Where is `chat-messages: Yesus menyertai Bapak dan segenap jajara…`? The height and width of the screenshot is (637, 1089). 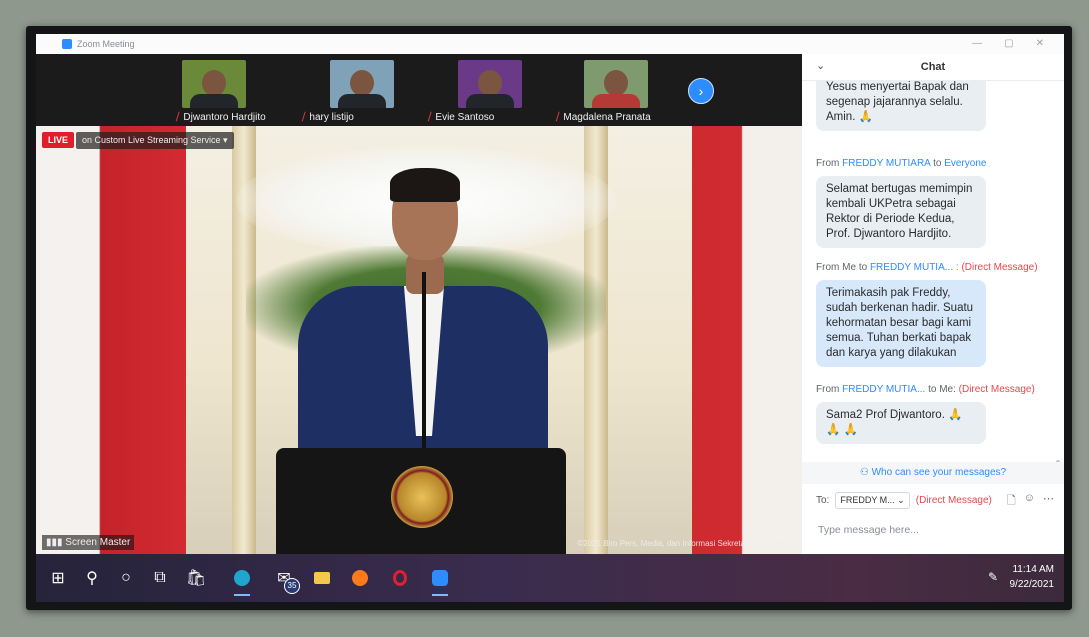 chat-messages: Yesus menyertai Bapak dan segenap jajara… is located at coordinates (933, 271).